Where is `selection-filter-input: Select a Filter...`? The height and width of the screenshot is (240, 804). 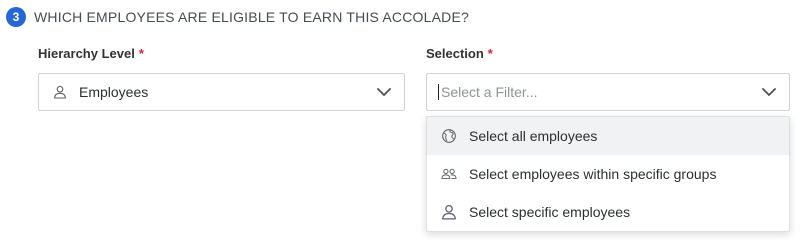
selection-filter-input: Select a Filter... is located at coordinates (608, 92).